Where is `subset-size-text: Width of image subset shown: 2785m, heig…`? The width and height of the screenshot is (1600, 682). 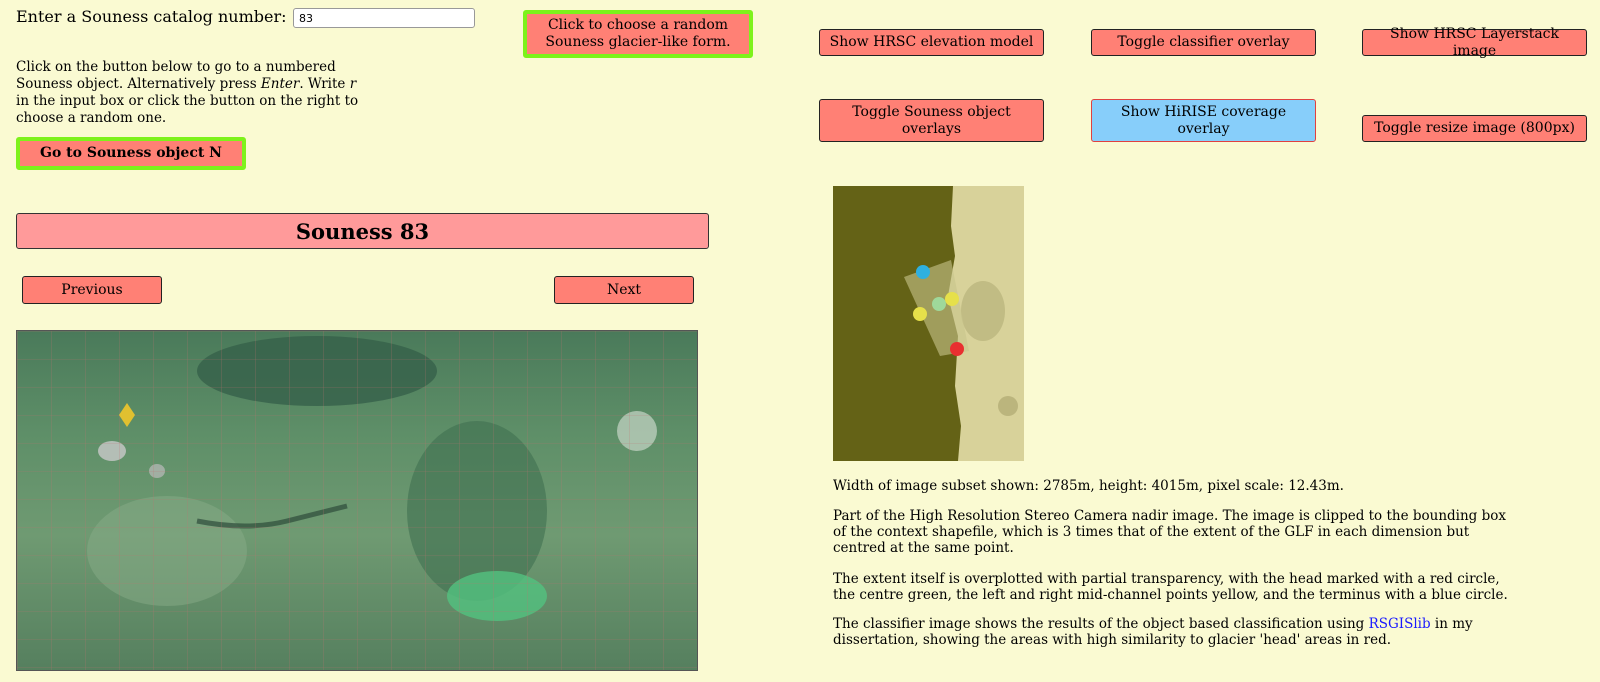 subset-size-text: Width of image subset shown: 2785m, heig… is located at coordinates (1088, 486).